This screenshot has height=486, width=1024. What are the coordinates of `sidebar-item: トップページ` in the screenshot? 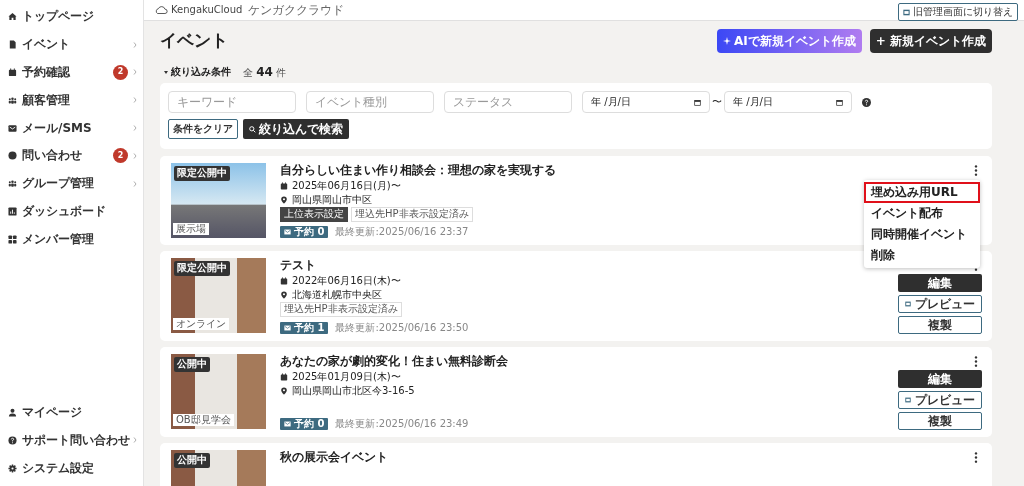 It's located at (71, 17).